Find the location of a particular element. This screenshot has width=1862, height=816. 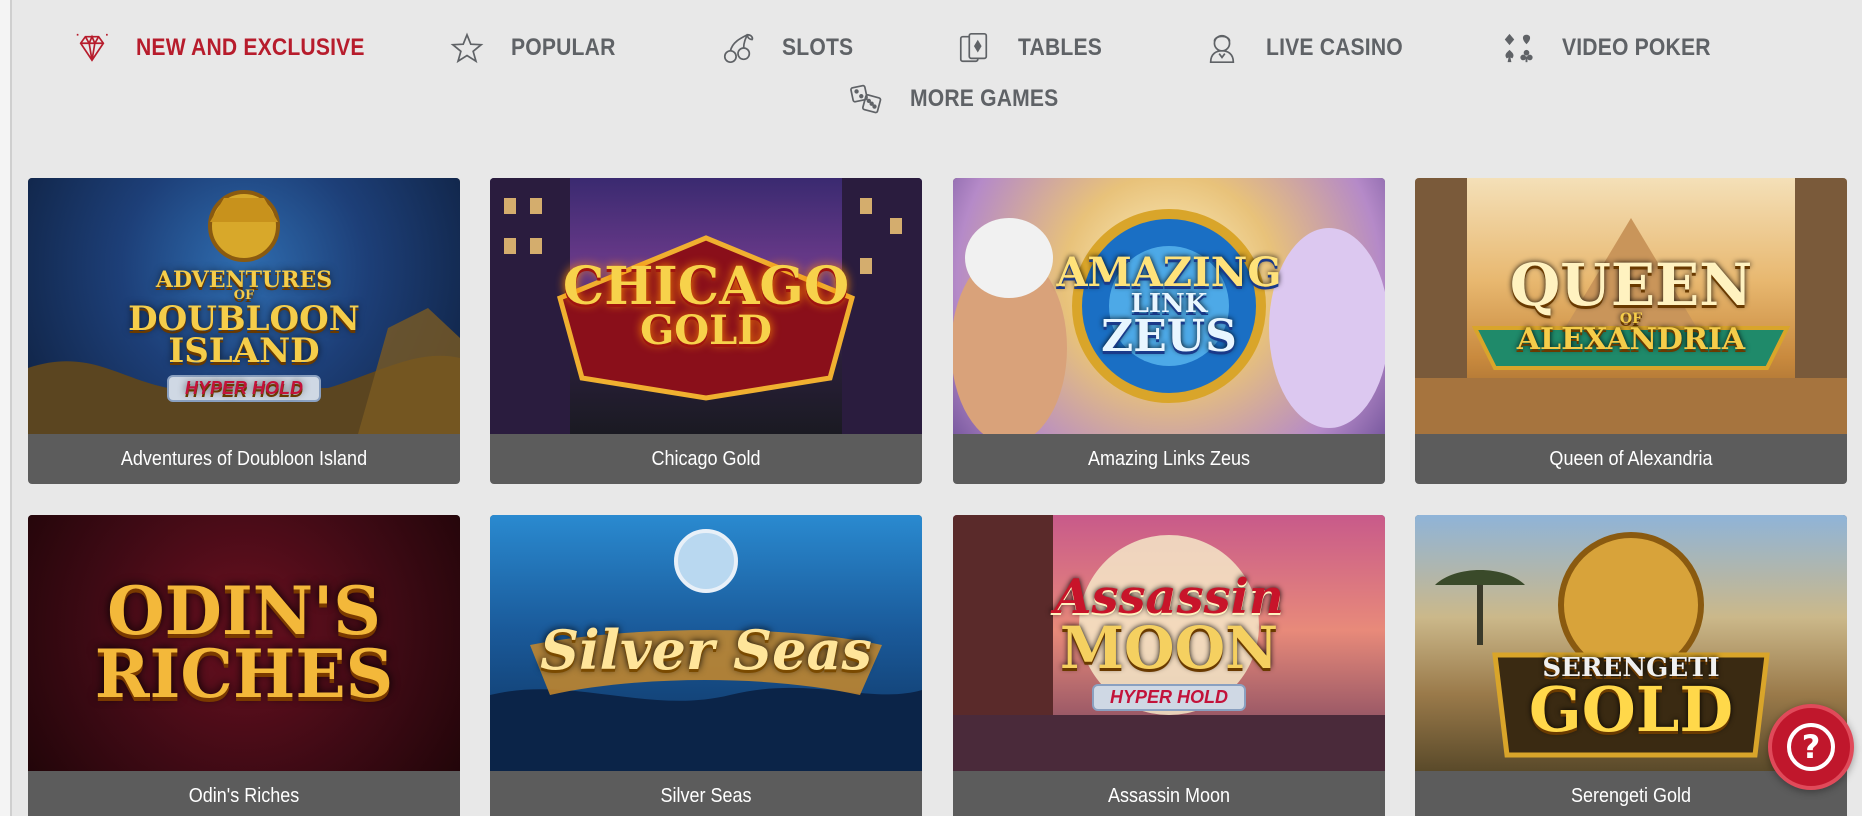

help-button: ? is located at coordinates (1811, 747).